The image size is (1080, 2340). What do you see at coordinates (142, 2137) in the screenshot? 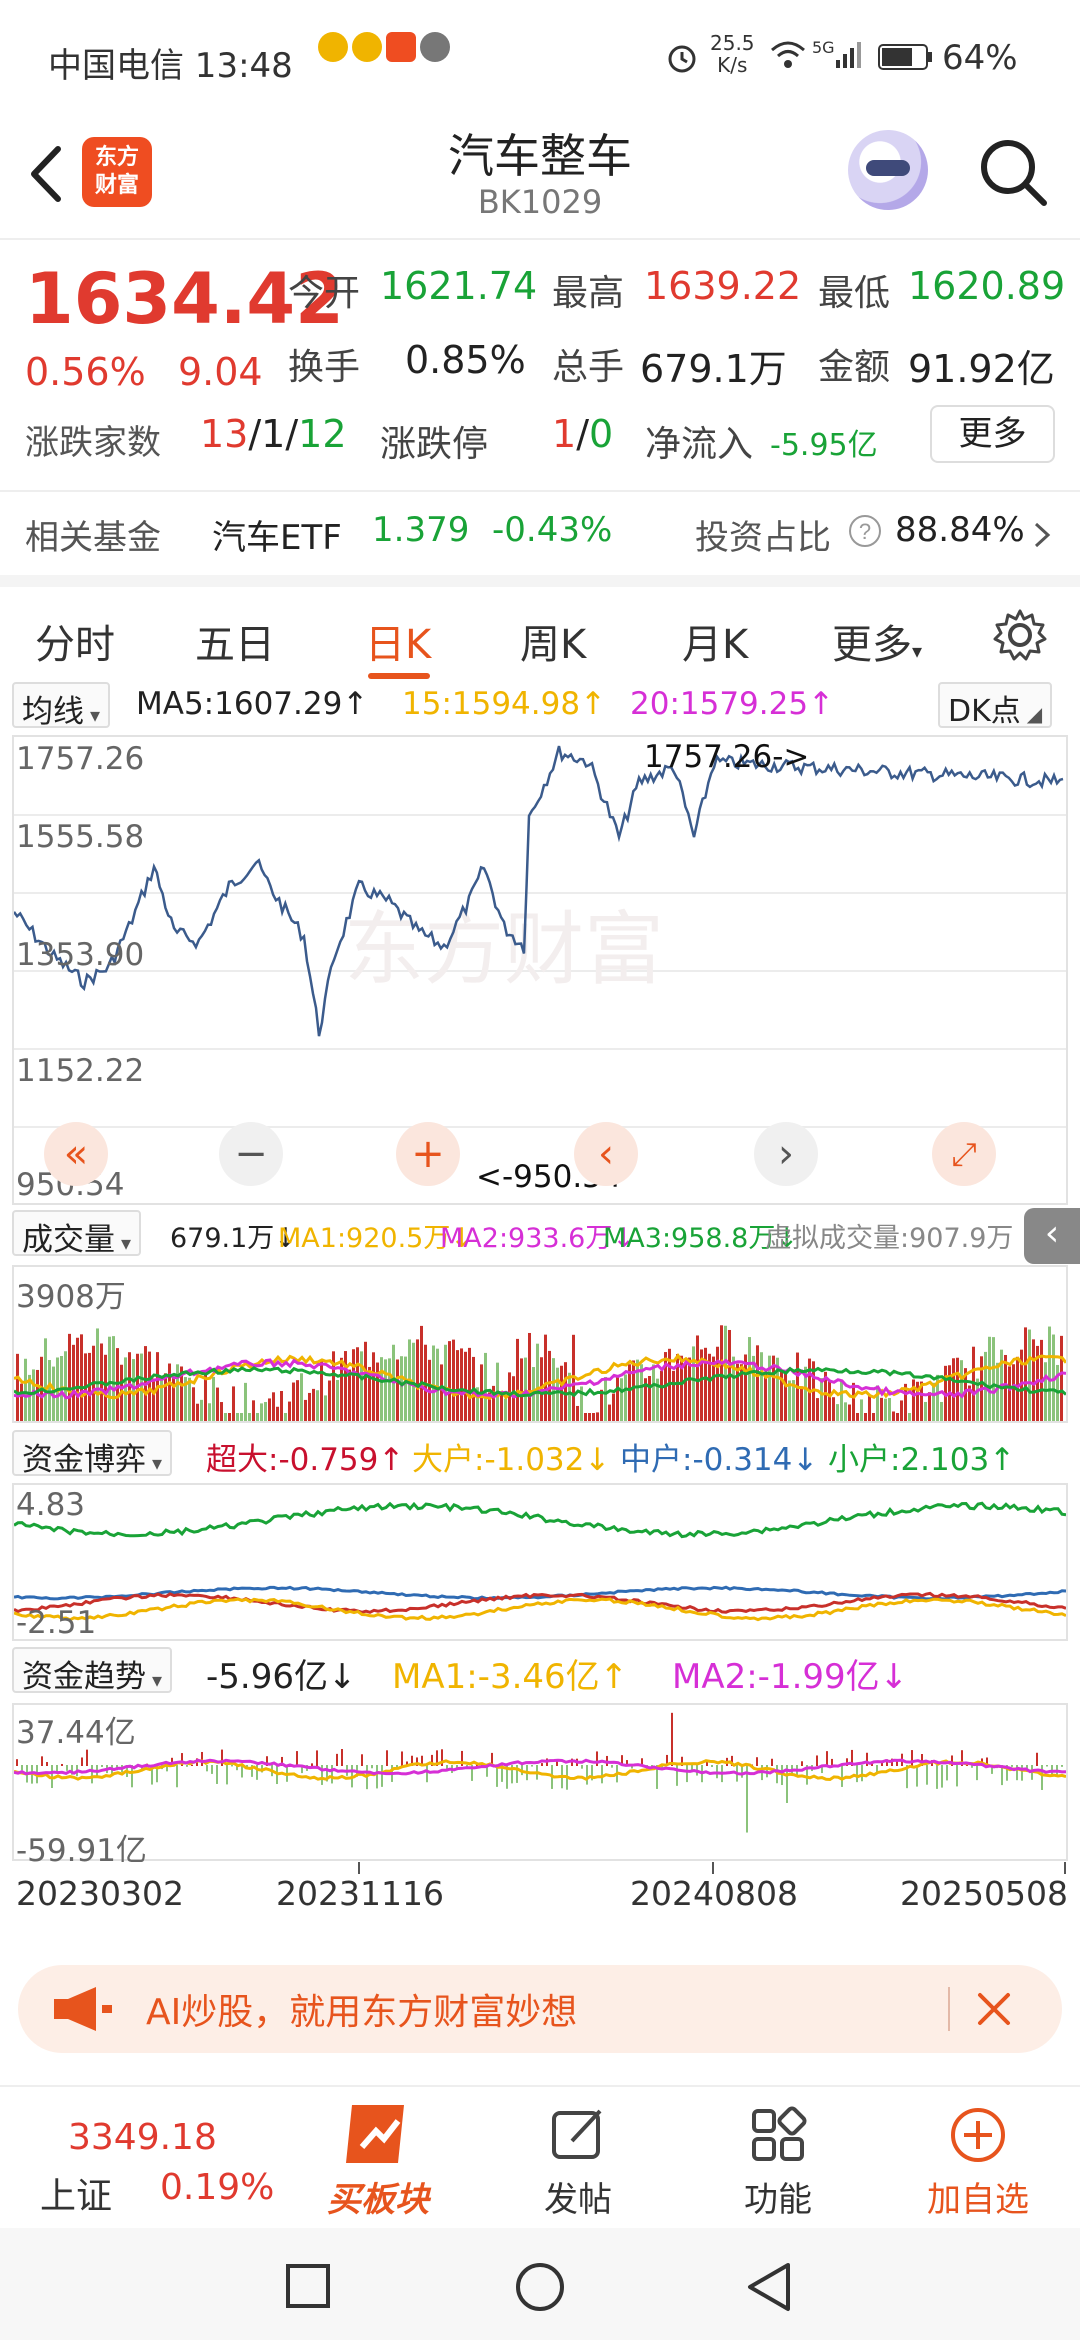
I see `index-value: 3349.18` at bounding box center [142, 2137].